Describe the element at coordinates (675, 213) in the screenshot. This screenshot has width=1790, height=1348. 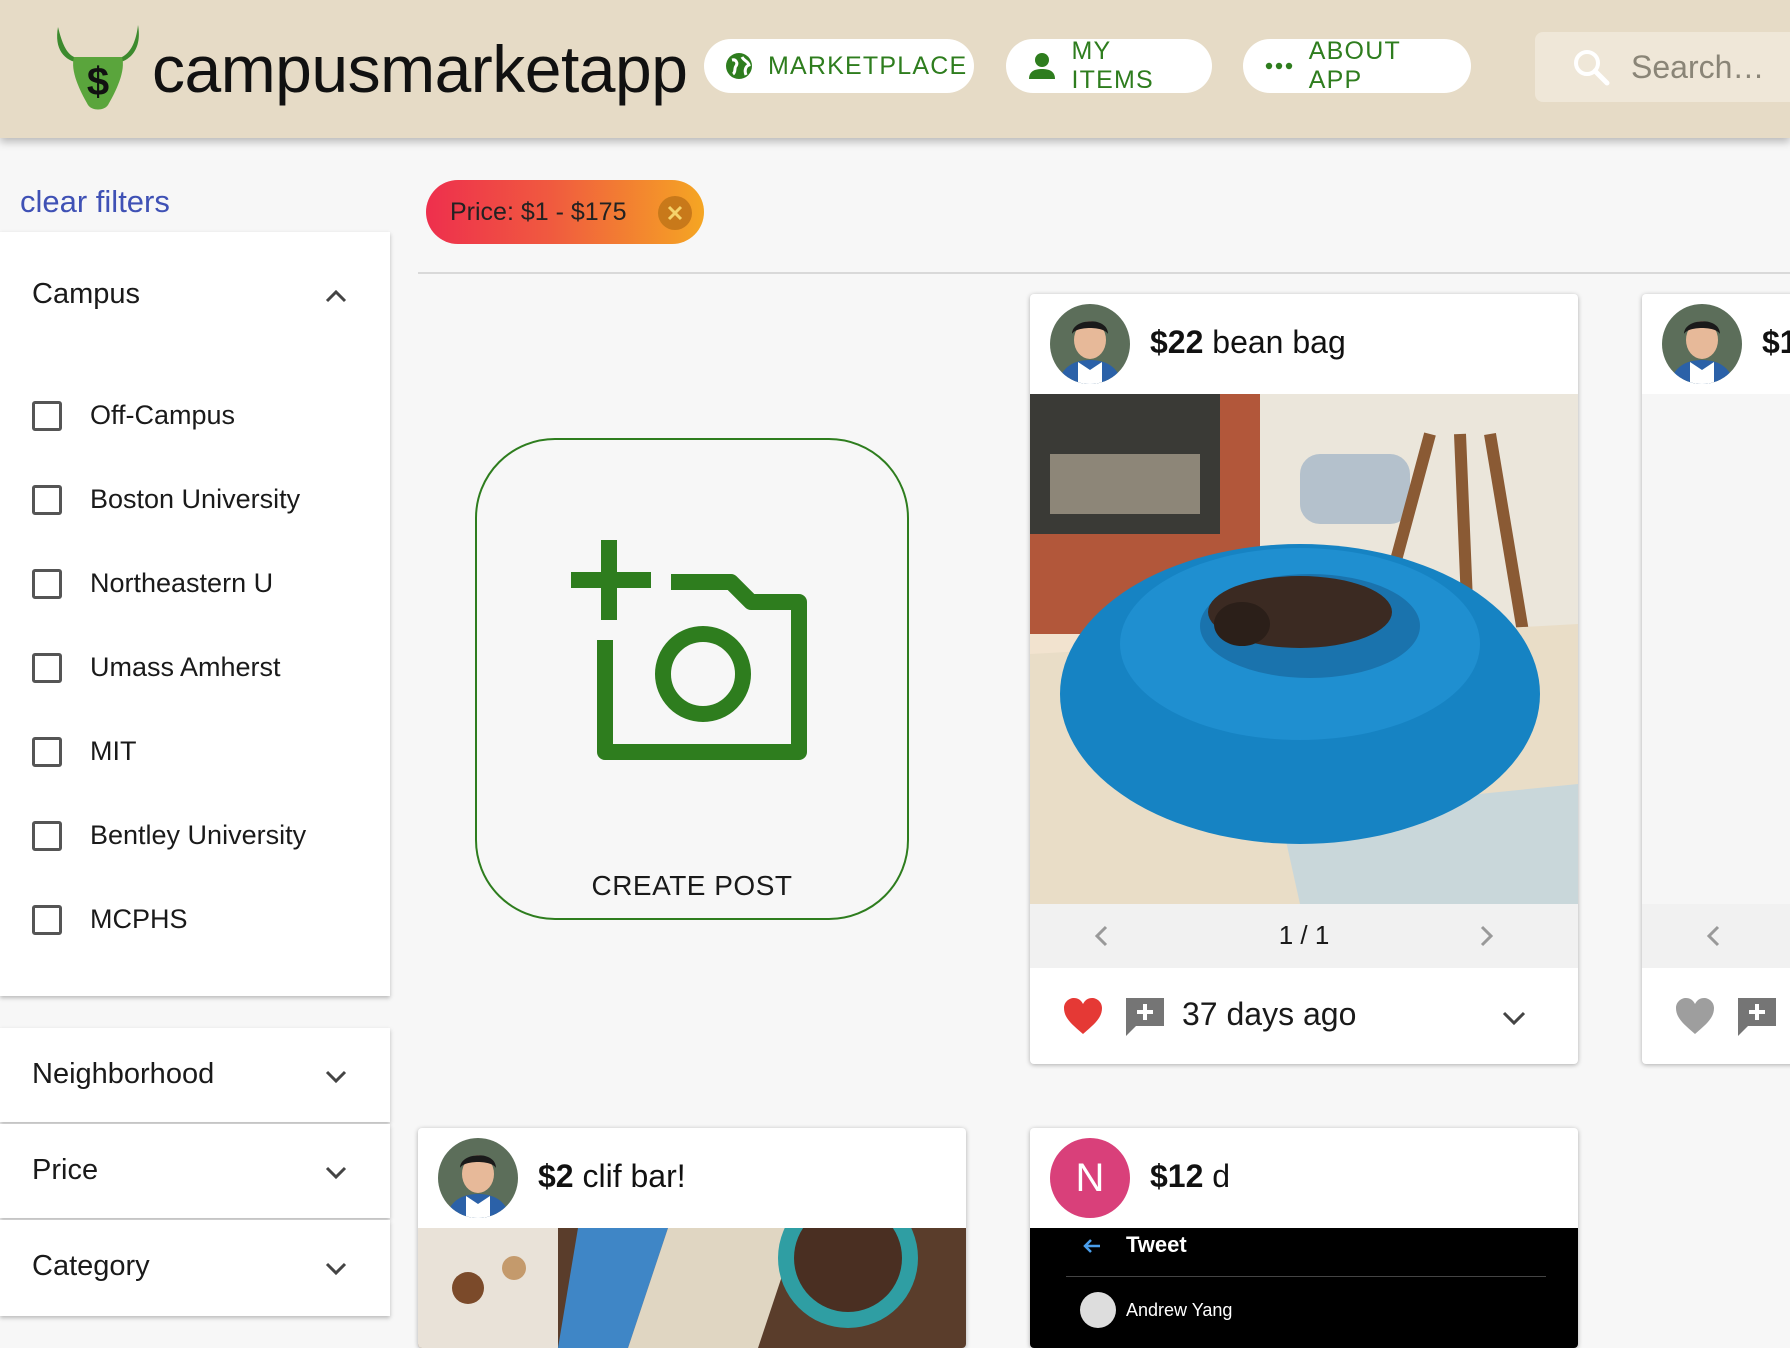
I see `remove-filter-icon` at that location.